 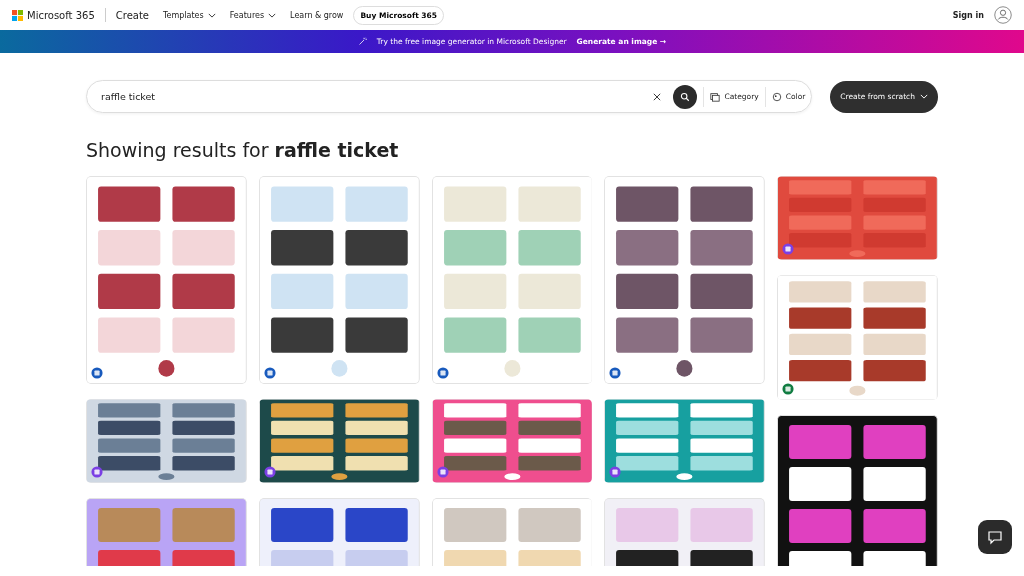 What do you see at coordinates (253, 15) in the screenshot?
I see `nav-link: Features` at bounding box center [253, 15].